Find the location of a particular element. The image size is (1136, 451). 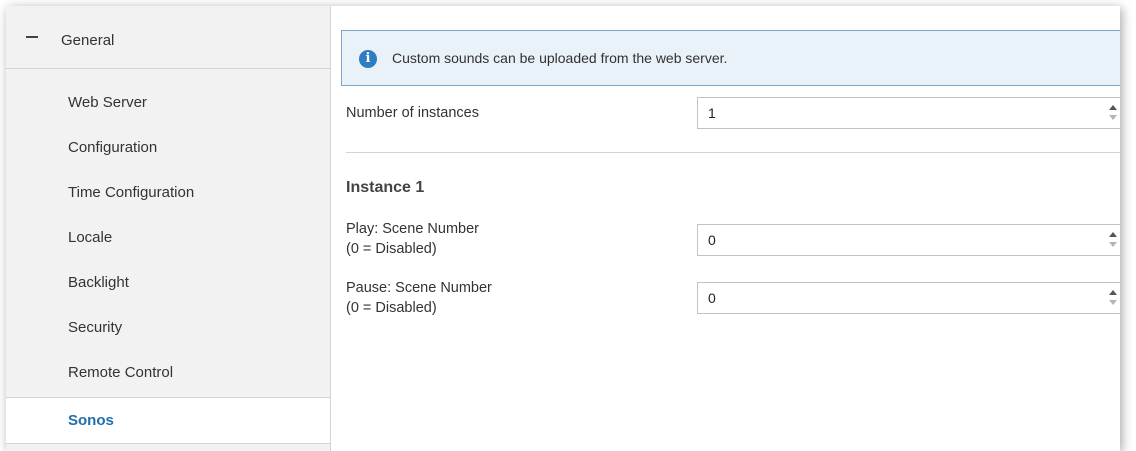

divider is located at coordinates (733, 152).